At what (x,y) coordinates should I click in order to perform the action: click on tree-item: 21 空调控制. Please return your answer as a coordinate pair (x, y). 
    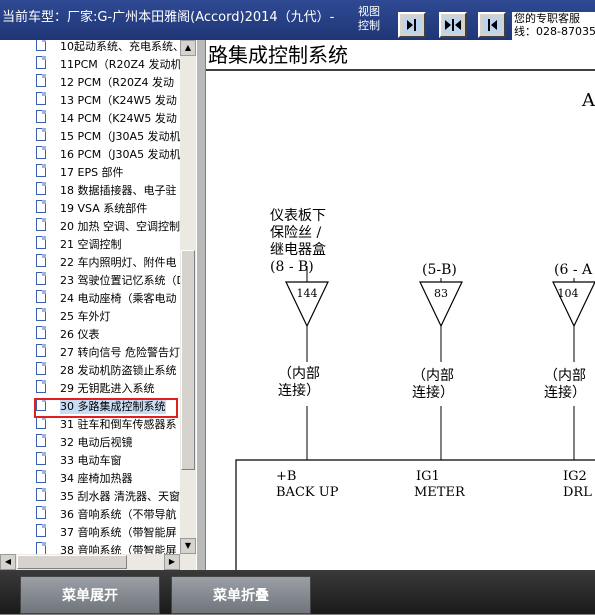
    Looking at the image, I should click on (90, 243).